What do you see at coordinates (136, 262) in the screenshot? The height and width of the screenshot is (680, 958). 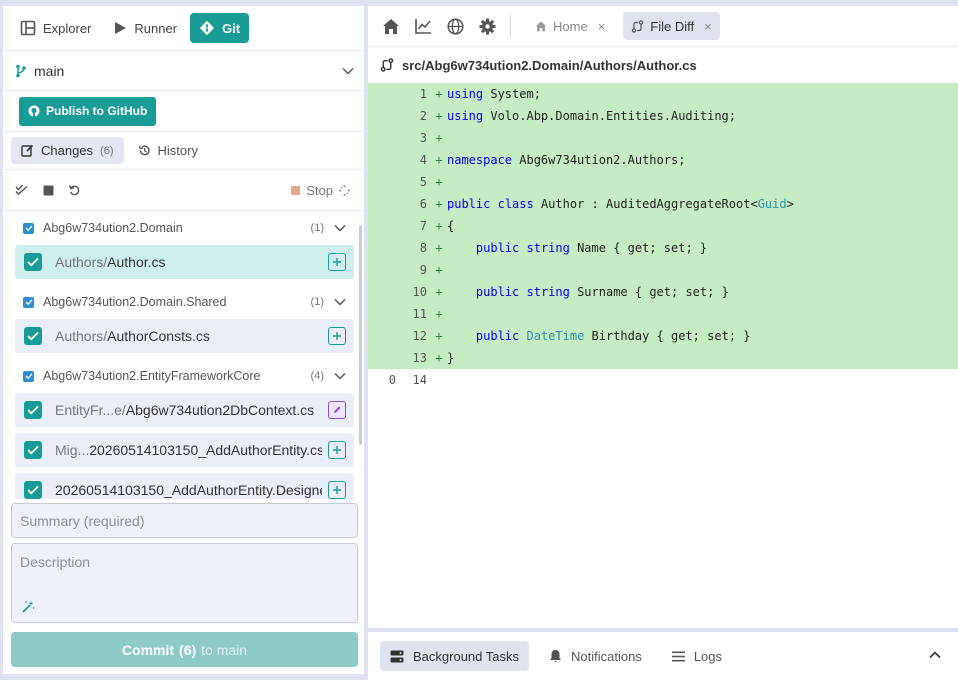 I see `file-name: Author.cs` at bounding box center [136, 262].